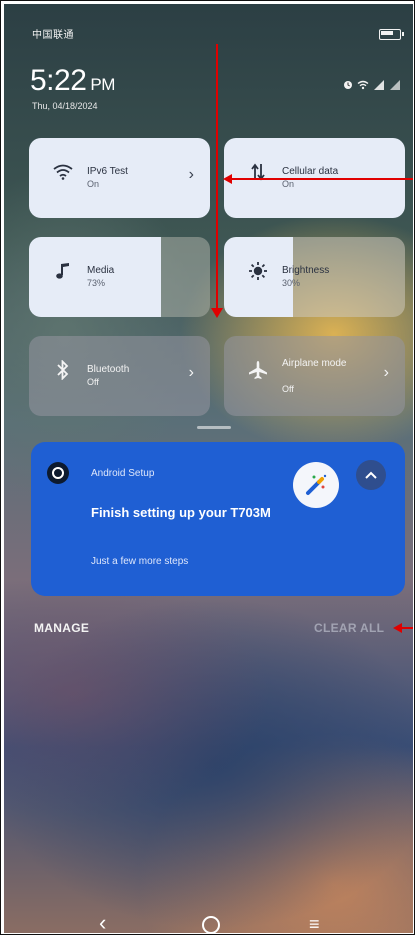  Describe the element at coordinates (96, 283) in the screenshot. I see `tile-value: 73%` at that location.